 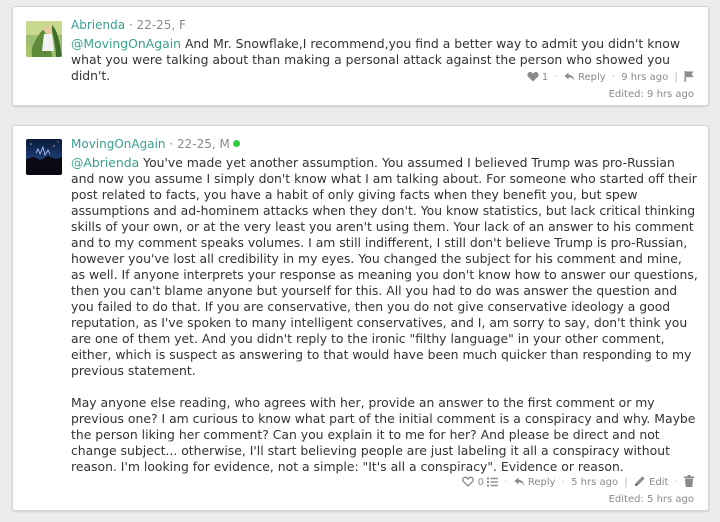 What do you see at coordinates (651, 94) in the screenshot?
I see `edited-label: Edited: 9 hrs ago` at bounding box center [651, 94].